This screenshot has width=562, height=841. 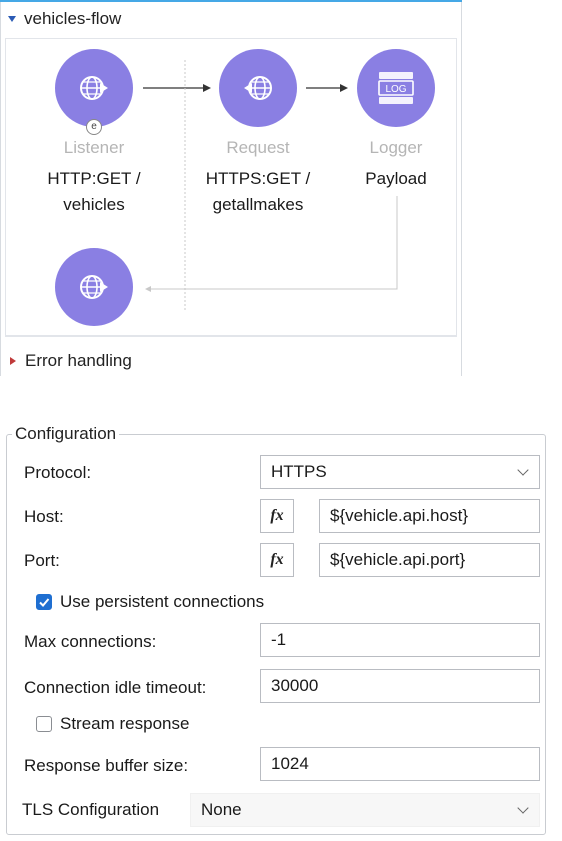 I want to click on logger-node: LOG, so click(x=396, y=88).